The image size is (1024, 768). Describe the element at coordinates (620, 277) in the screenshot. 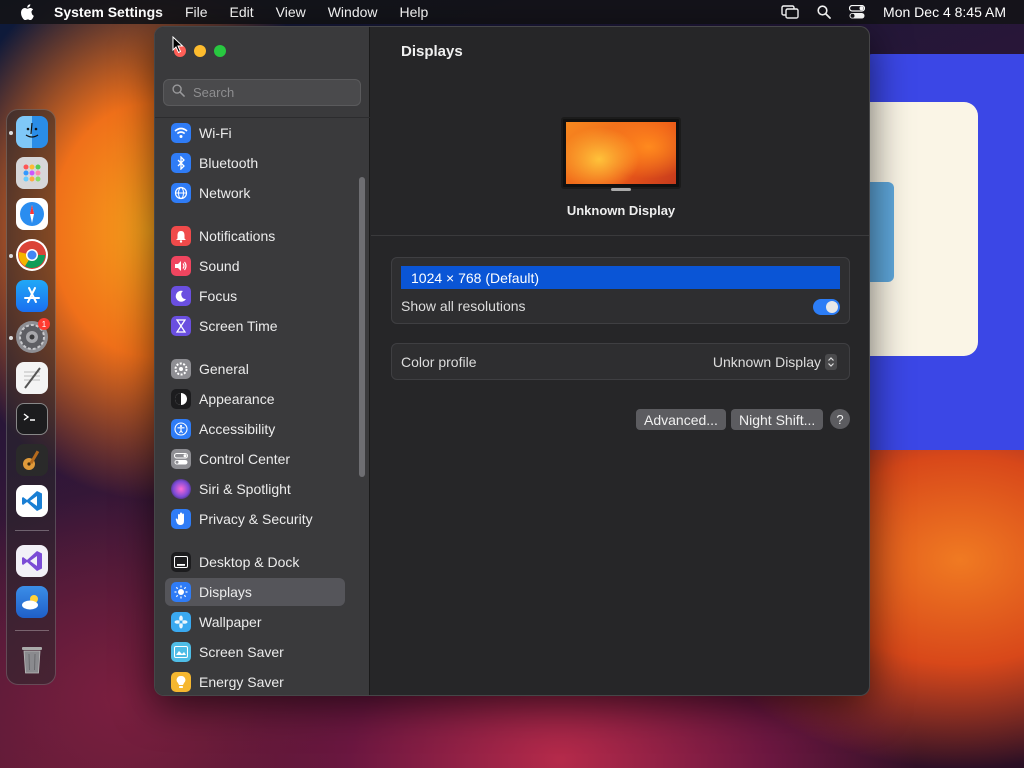

I see `resolution-option-selected: 1024 × 768 (Default)` at that location.